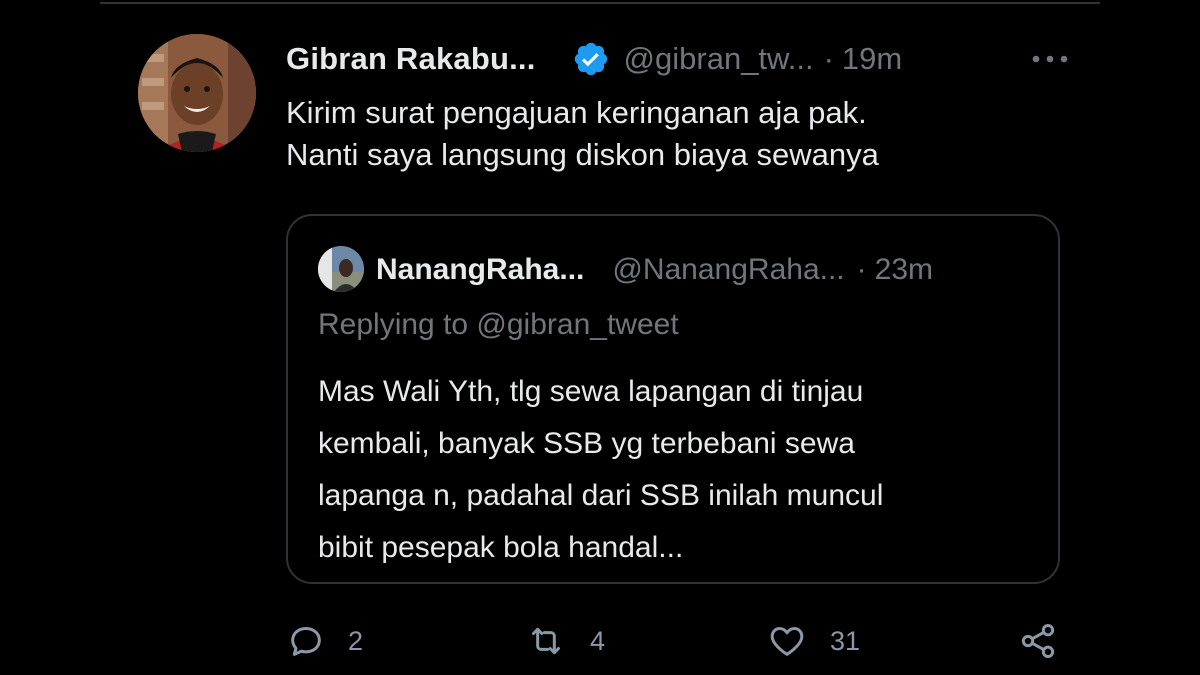 Image resolution: width=1200 pixels, height=675 pixels. I want to click on reply-button: 2, so click(324, 641).